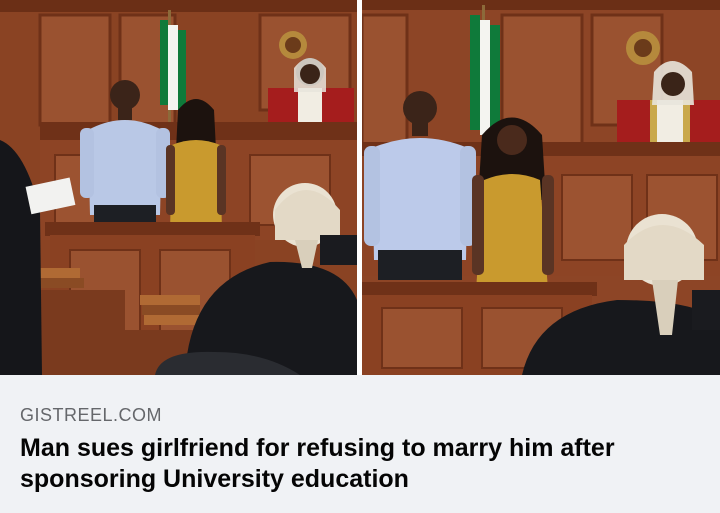 Image resolution: width=720 pixels, height=513 pixels. I want to click on source-domain: GISTREEL.COM, so click(91, 415).